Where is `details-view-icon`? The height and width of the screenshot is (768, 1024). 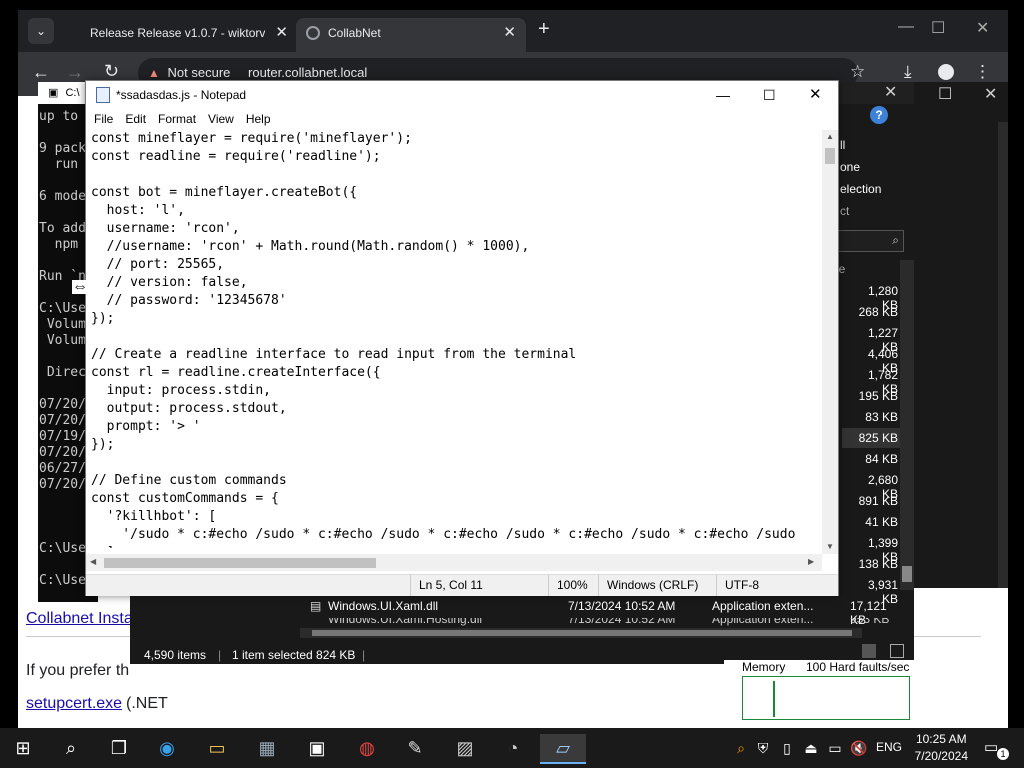 details-view-icon is located at coordinates (869, 651).